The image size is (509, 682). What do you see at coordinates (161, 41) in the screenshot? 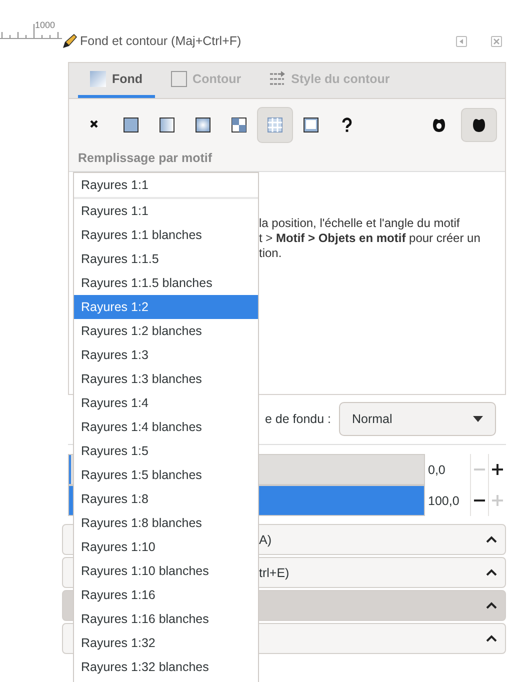
I see `dialog-title: Fond et contour (Maj+Ctrl+F)` at bounding box center [161, 41].